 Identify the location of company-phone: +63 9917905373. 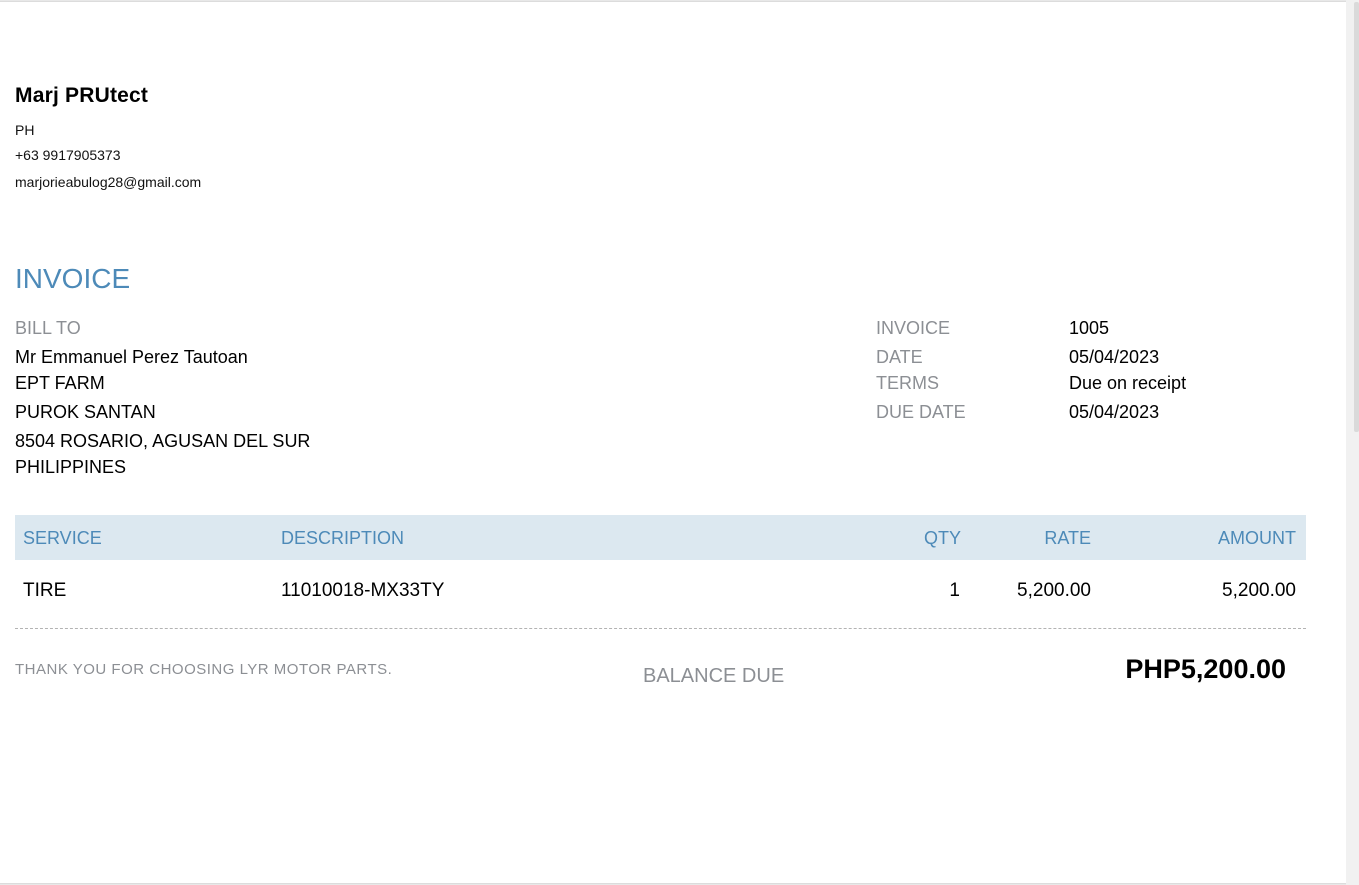
(68, 155).